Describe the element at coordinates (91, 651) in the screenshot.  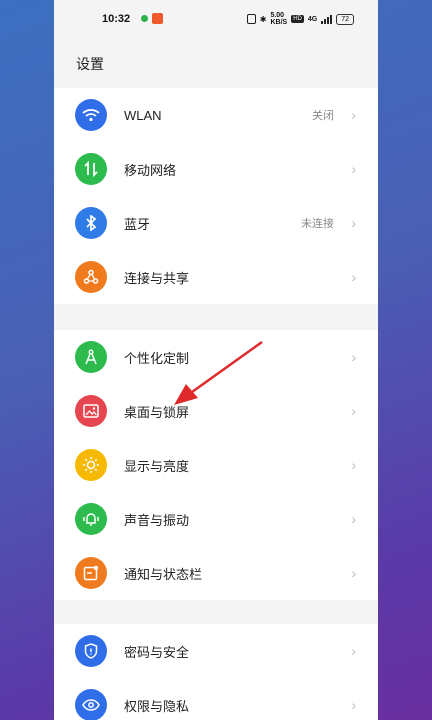
I see `shield-icon` at that location.